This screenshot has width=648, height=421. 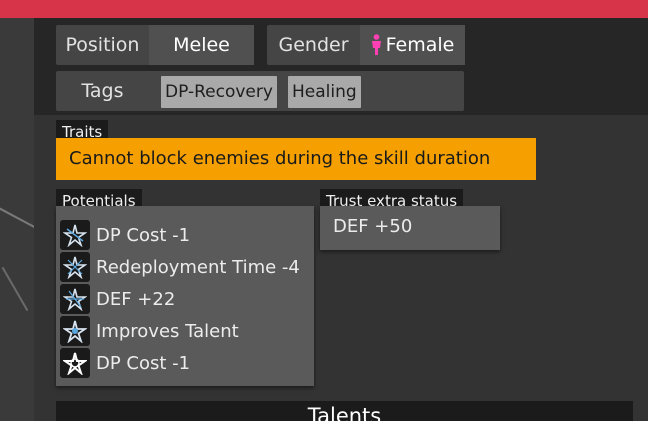 I want to click on gender-field: Gender Female, so click(x=366, y=45).